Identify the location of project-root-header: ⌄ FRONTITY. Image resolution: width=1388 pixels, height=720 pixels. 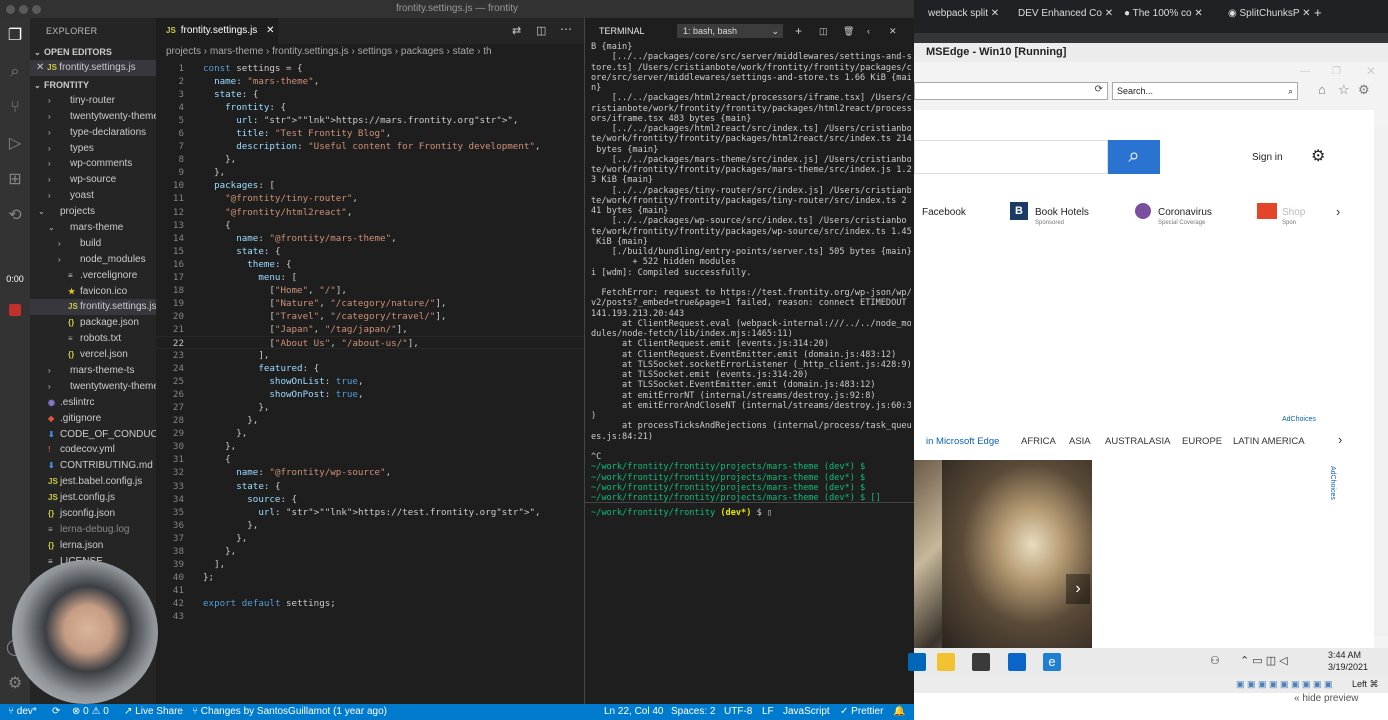
(93, 85).